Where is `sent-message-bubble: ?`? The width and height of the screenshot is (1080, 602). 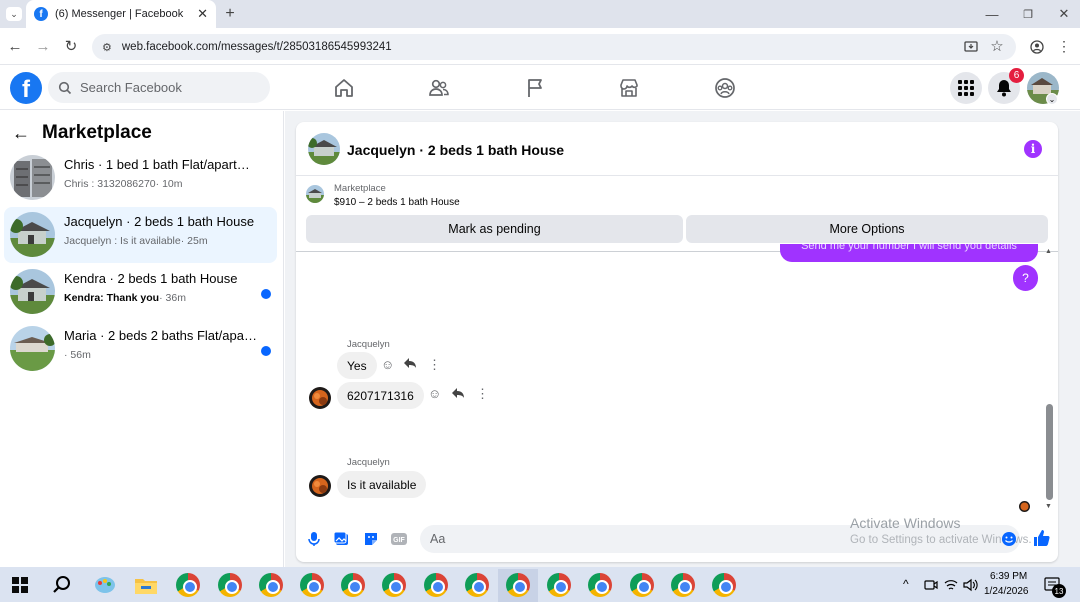 sent-message-bubble: ? is located at coordinates (1025, 278).